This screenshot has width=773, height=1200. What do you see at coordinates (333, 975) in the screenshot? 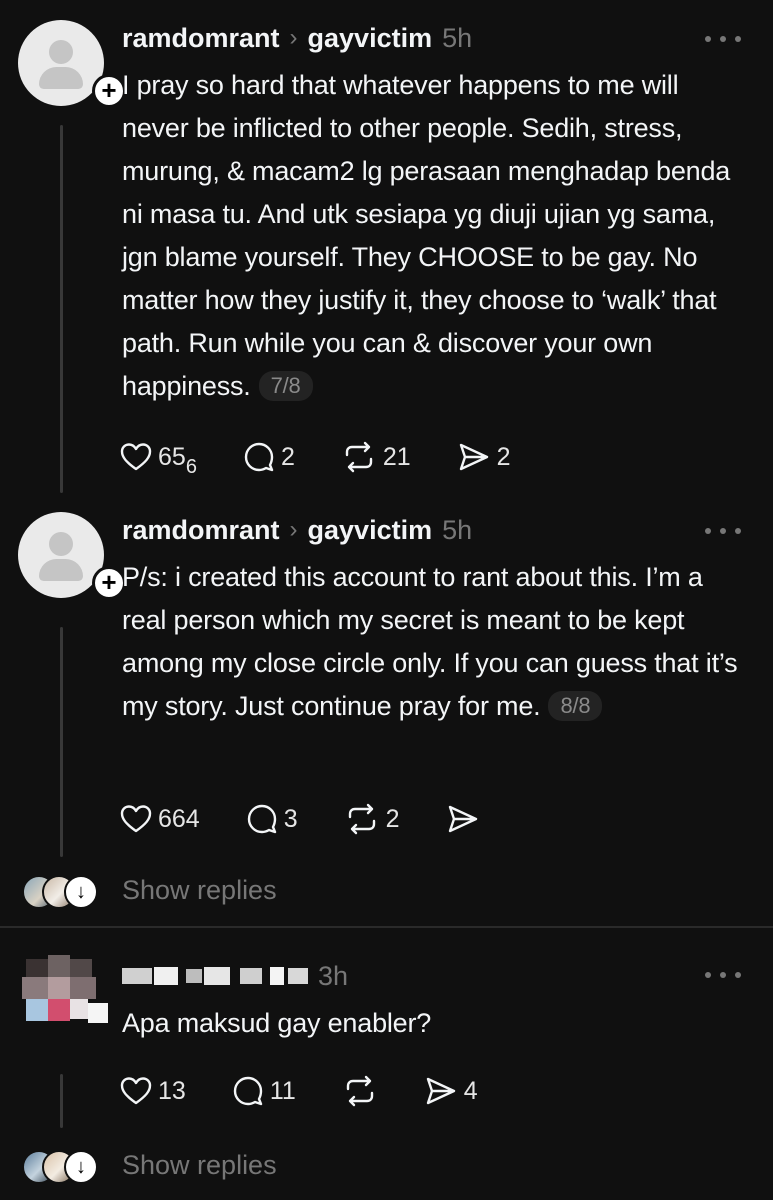
I see `timestamp: 3h` at bounding box center [333, 975].